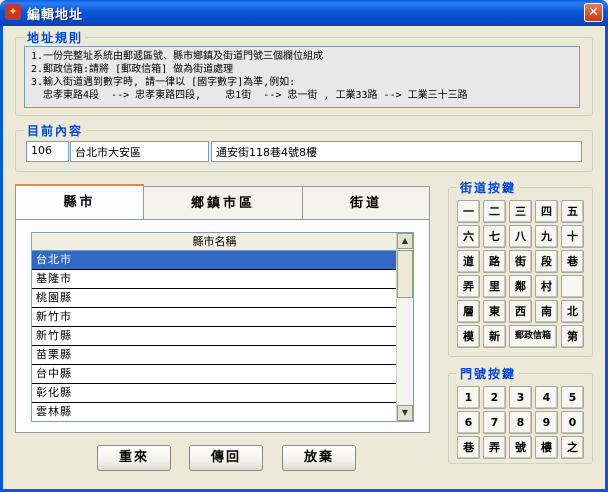 The height and width of the screenshot is (492, 608). I want to click on list-item: 基隆市, so click(214, 279).